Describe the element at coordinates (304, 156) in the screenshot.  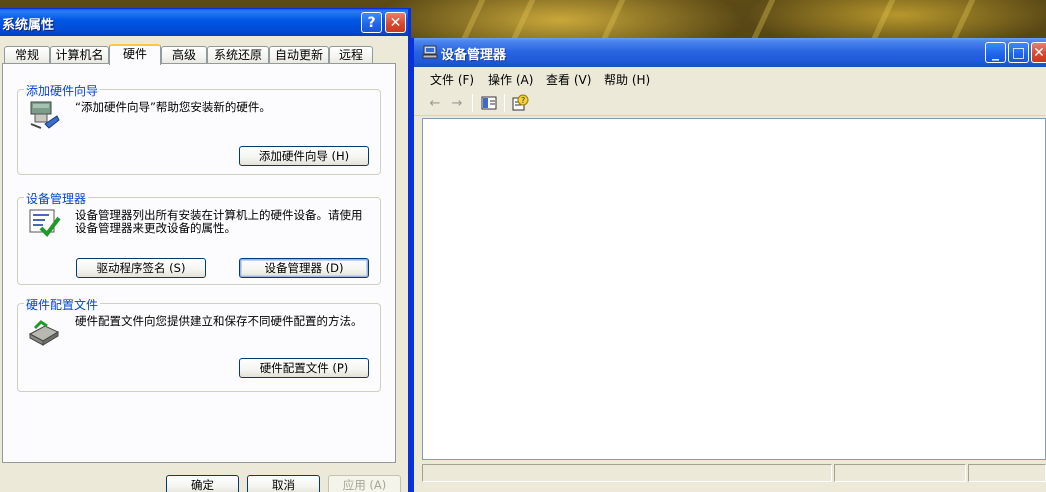
I see `add-hardware-wizard-button: 添加硬件向导 (H)` at that location.